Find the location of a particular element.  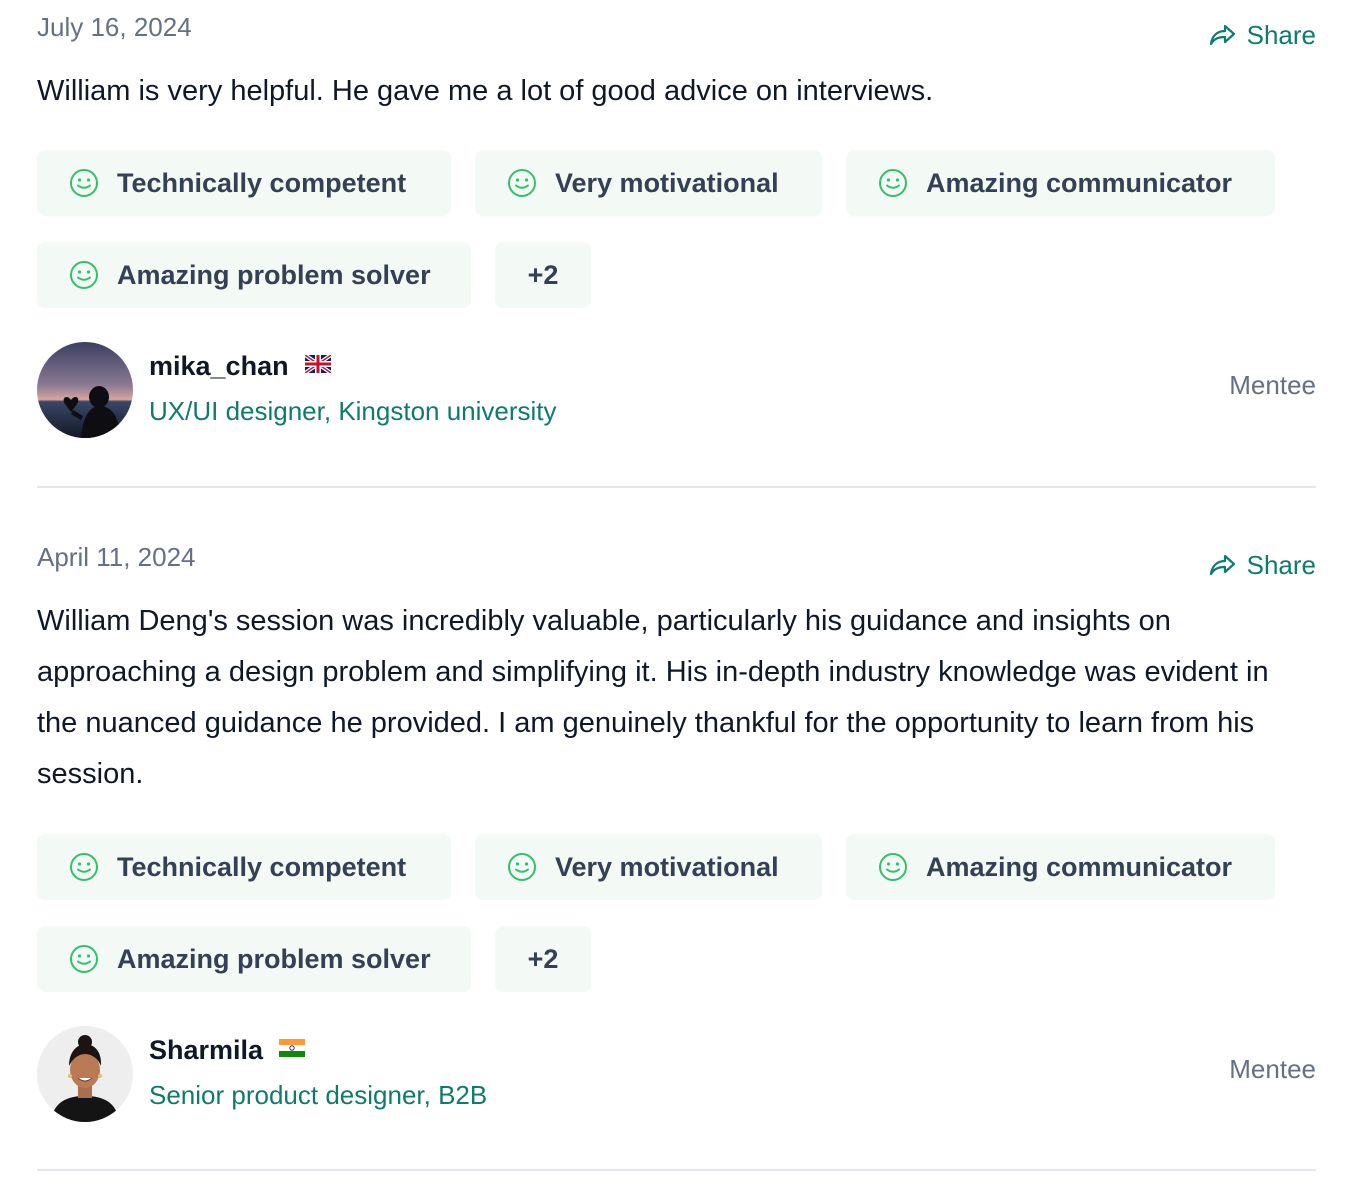

author-title: Senior product designer, B2B is located at coordinates (318, 1095).